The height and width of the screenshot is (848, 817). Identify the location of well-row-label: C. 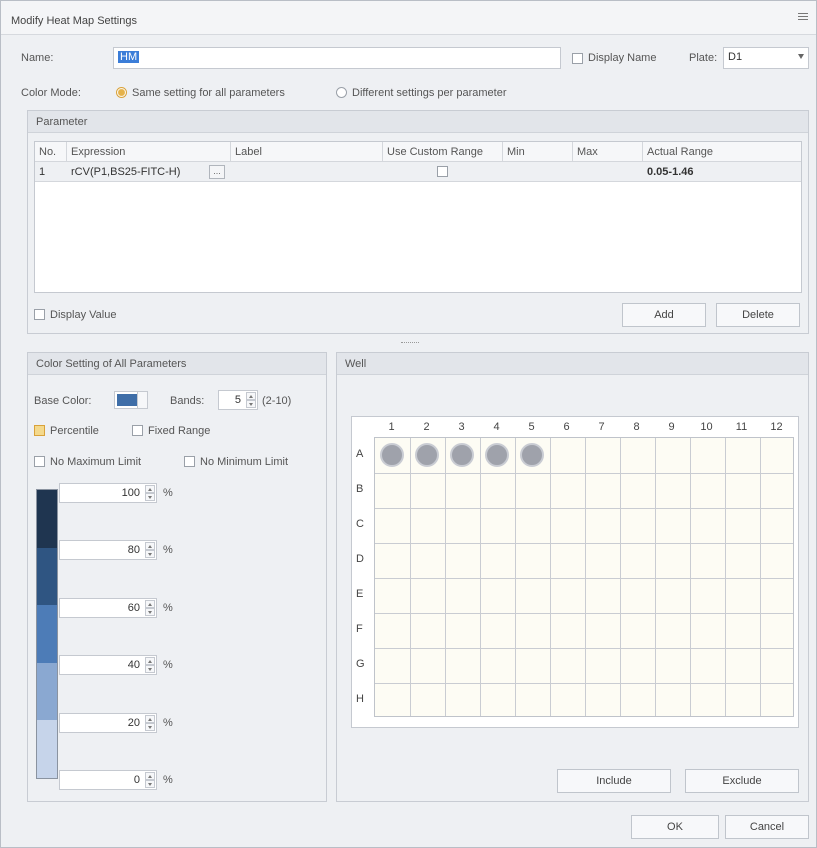
(360, 524).